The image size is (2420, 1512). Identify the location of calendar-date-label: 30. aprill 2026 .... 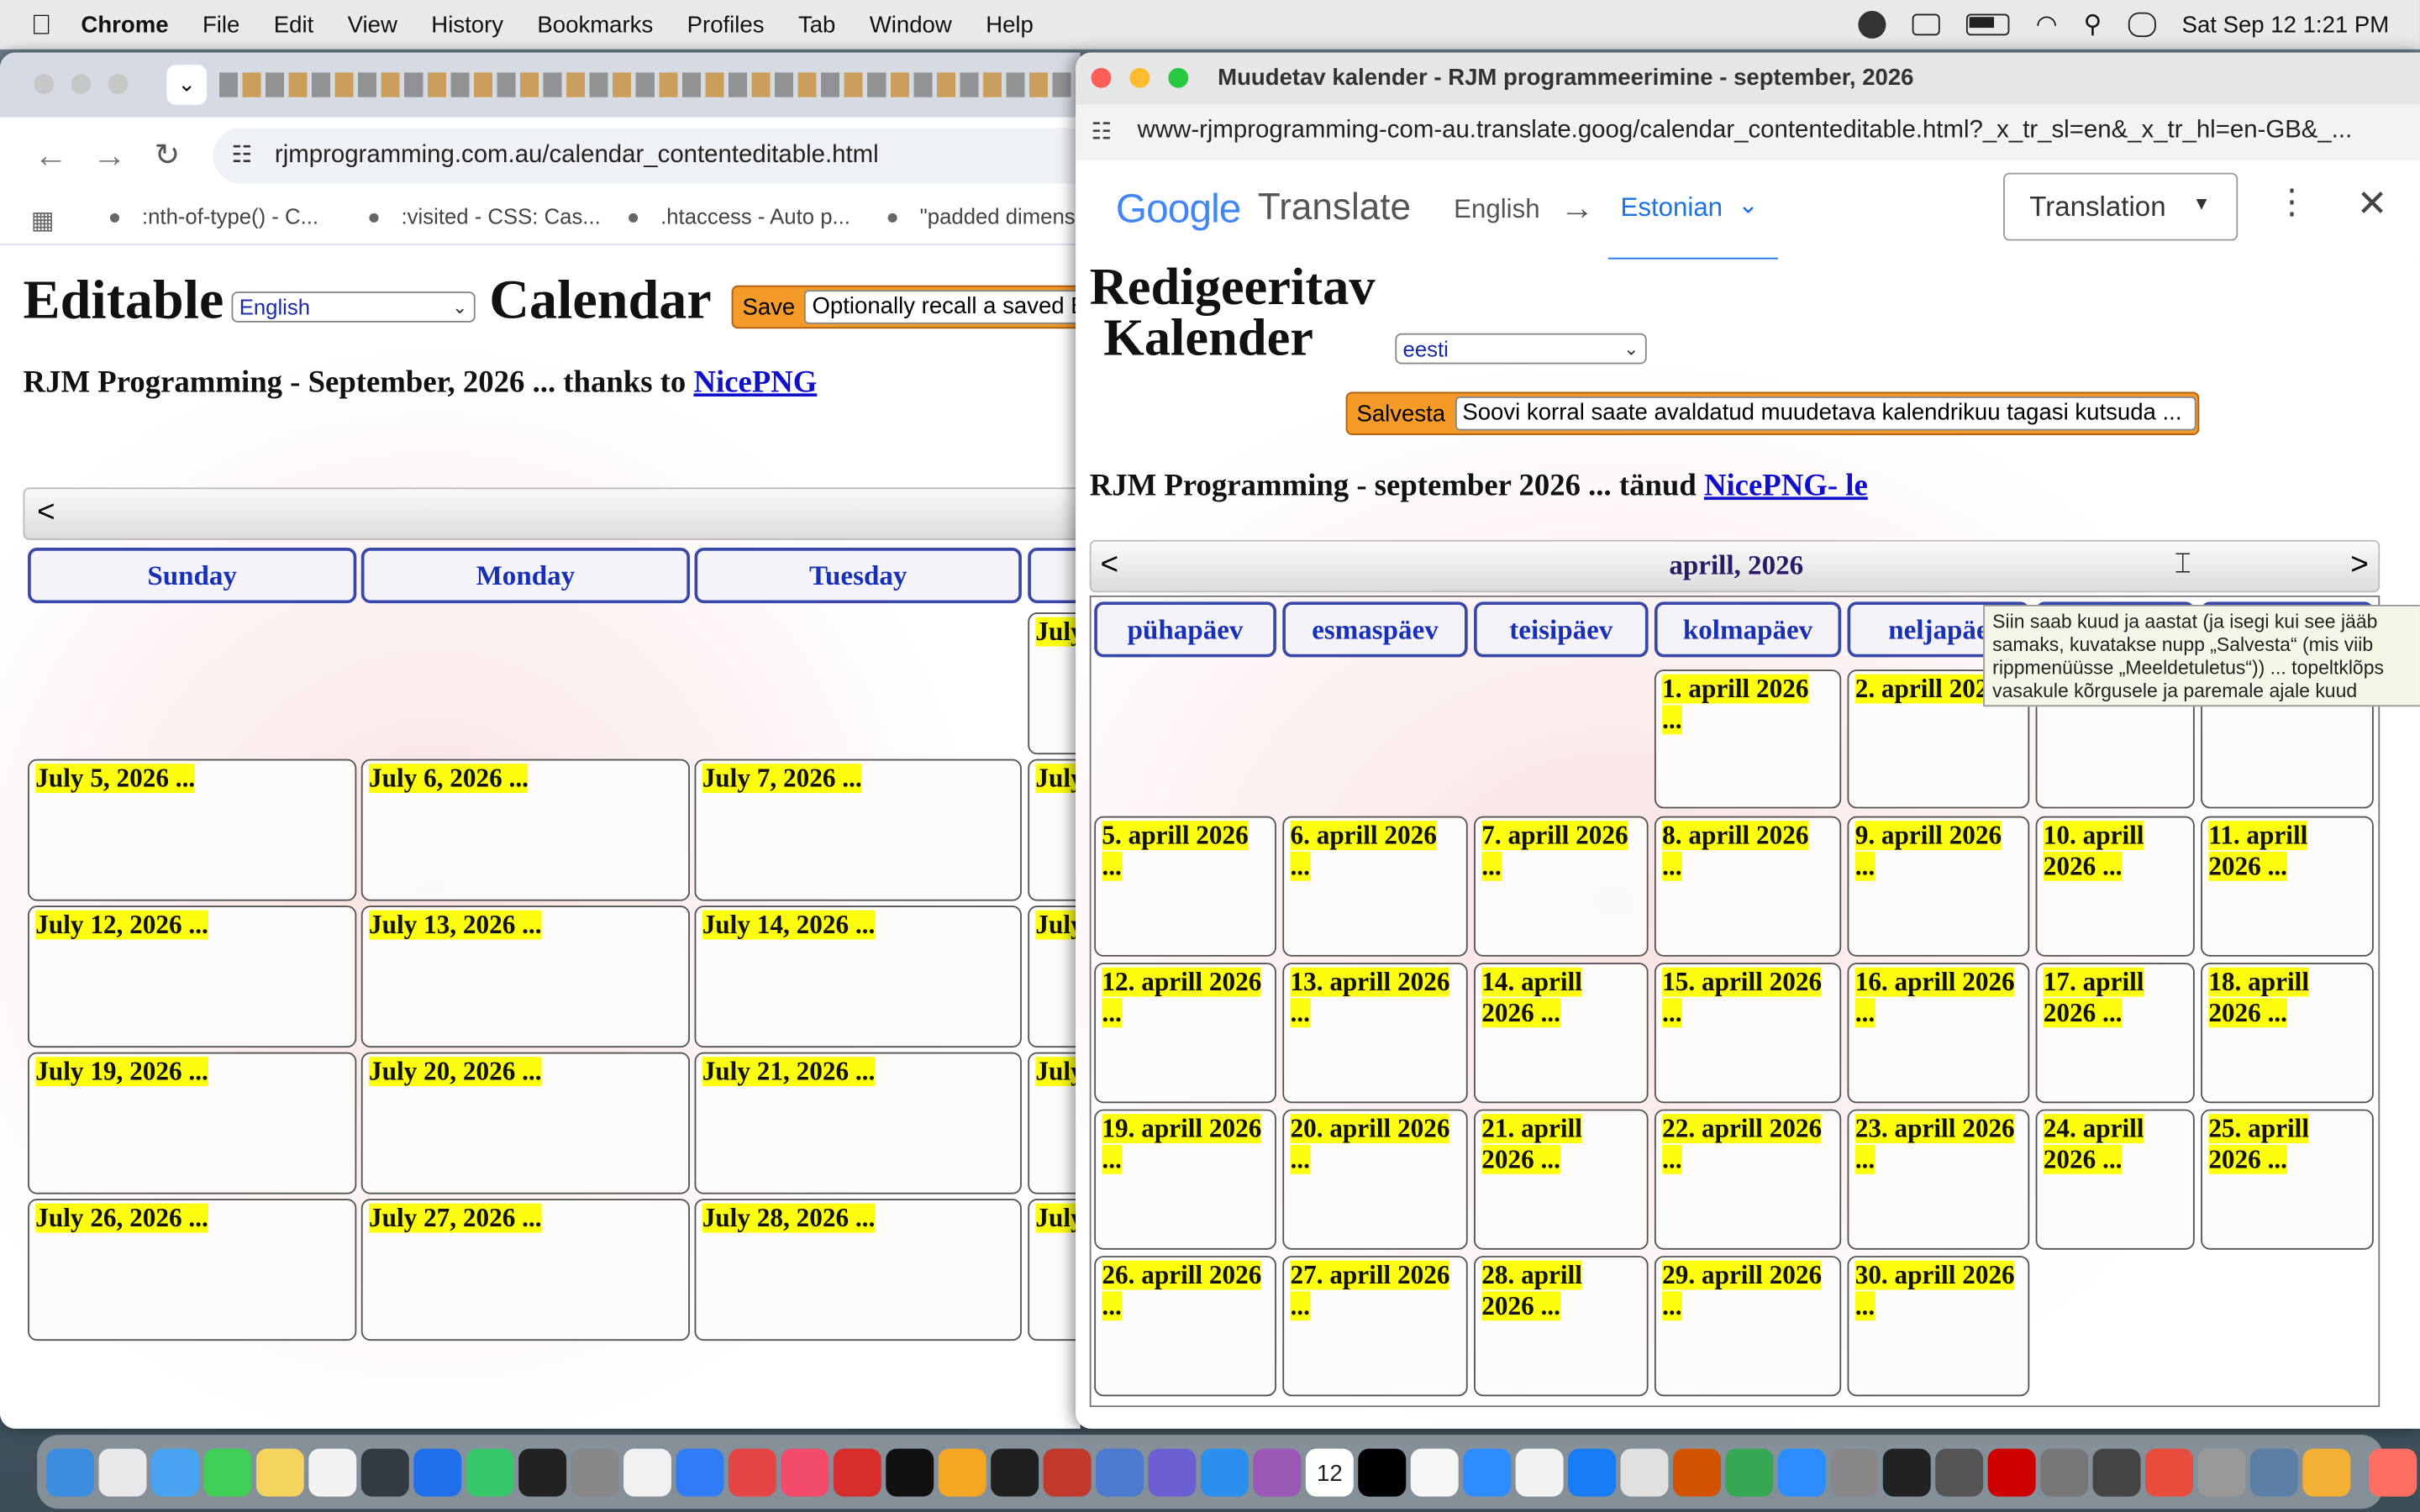
(1934, 1290).